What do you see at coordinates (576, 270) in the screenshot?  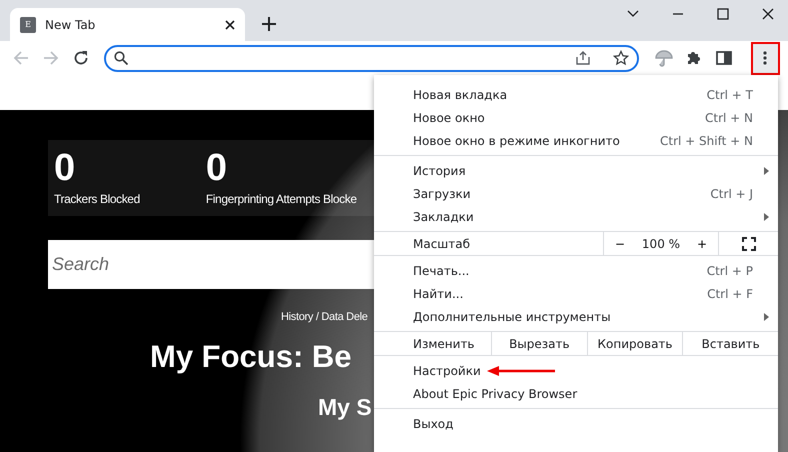 I see `menu-item: Печать... Ctrl + P` at bounding box center [576, 270].